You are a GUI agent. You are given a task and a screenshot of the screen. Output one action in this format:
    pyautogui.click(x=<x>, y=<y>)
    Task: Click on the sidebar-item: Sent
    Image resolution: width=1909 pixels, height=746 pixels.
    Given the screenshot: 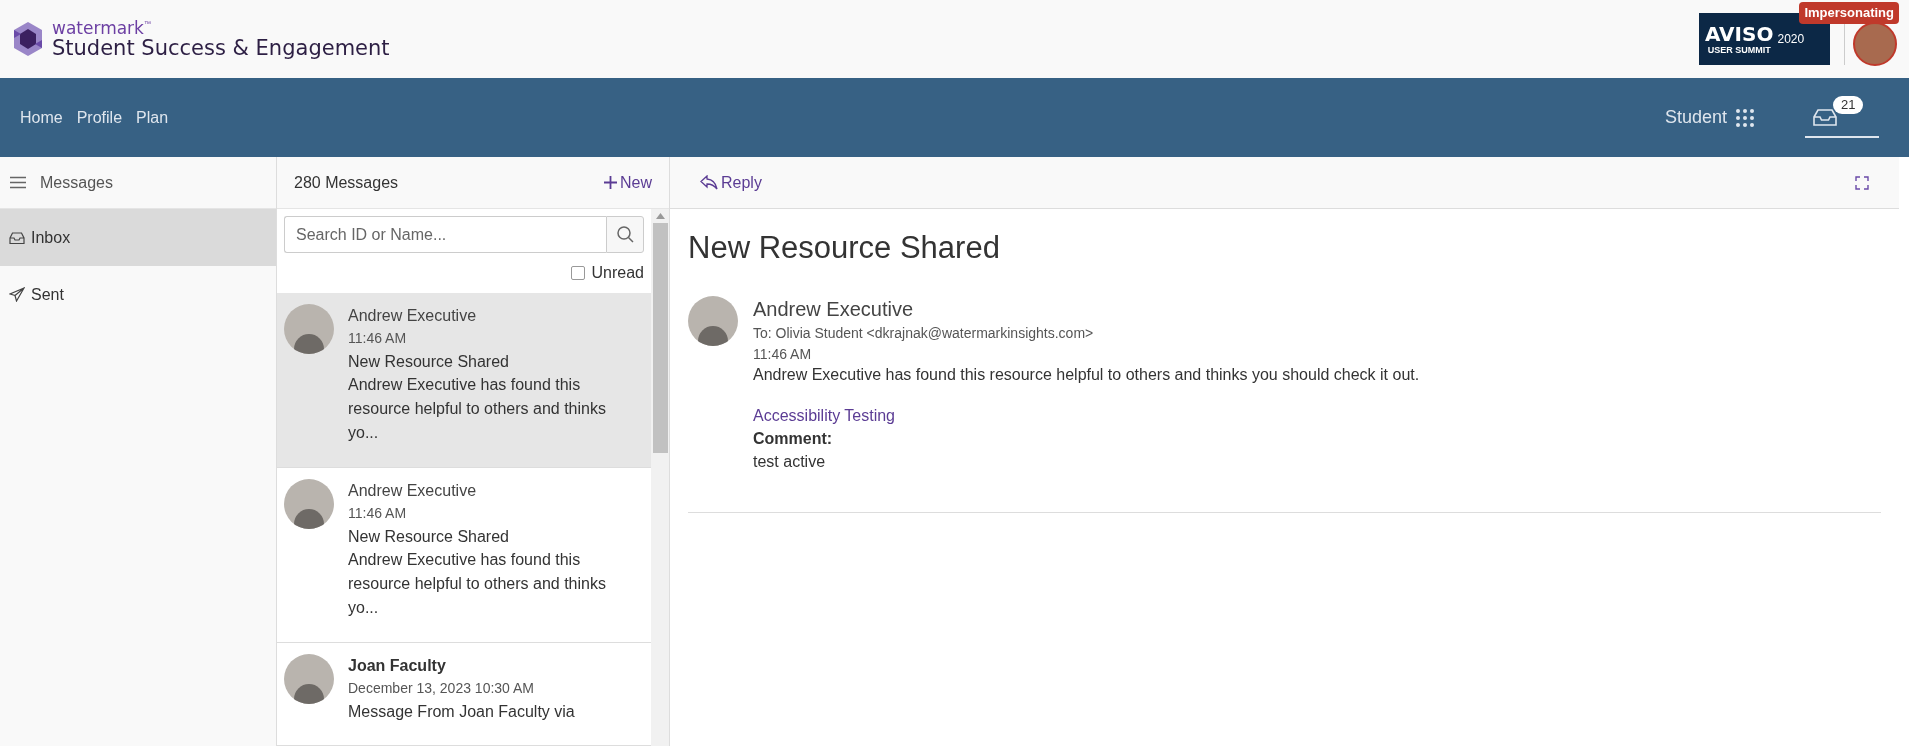 What is the action you would take?
    pyautogui.click(x=138, y=294)
    